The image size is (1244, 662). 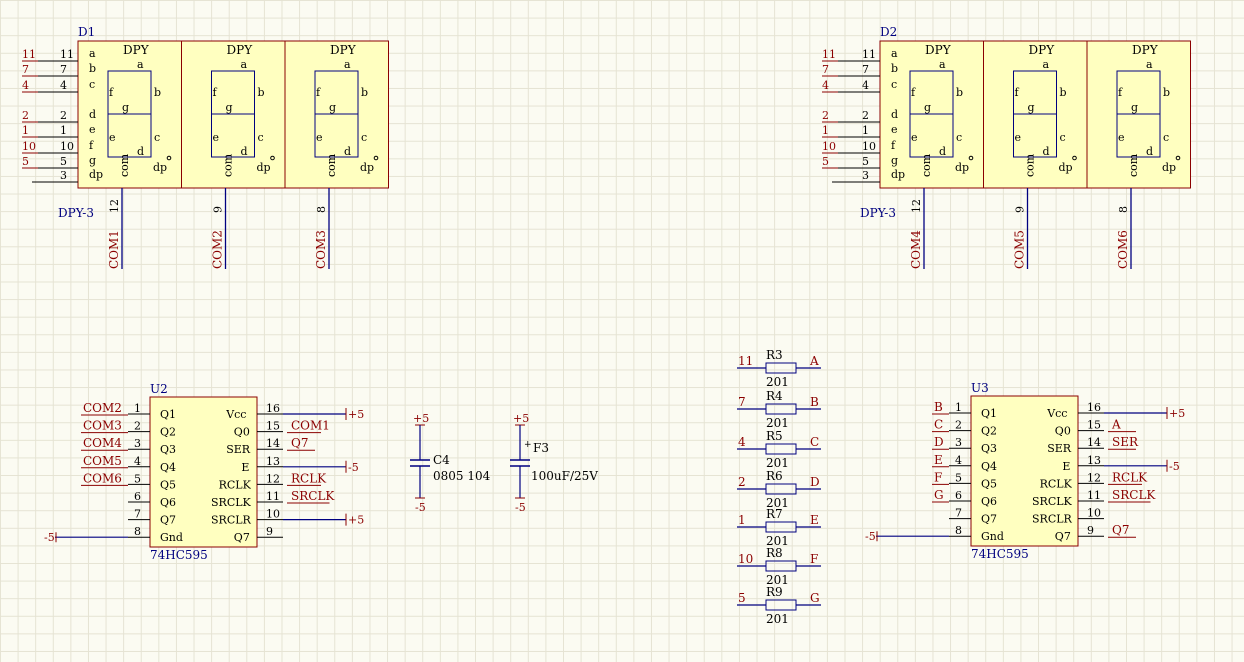 What do you see at coordinates (353, 467) in the screenshot?
I see `power-port-label: -5` at bounding box center [353, 467].